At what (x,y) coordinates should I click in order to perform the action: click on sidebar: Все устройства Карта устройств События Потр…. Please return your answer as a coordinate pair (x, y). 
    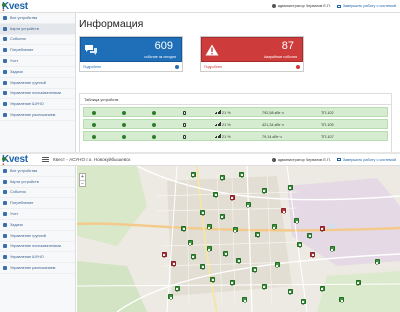
    Looking at the image, I should click on (38, 239).